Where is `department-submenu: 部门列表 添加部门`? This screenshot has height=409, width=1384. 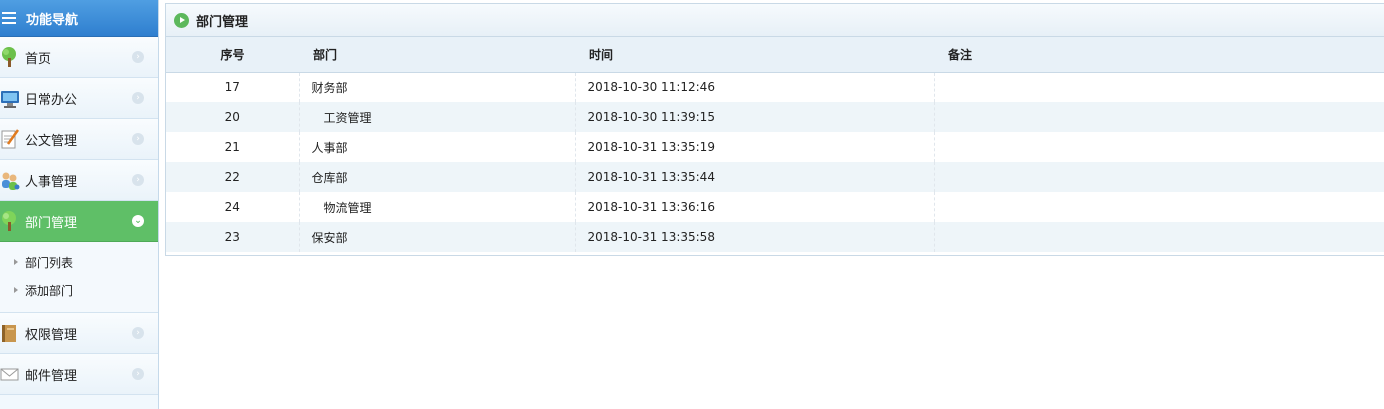 department-submenu: 部门列表 添加部门 is located at coordinates (79, 277).